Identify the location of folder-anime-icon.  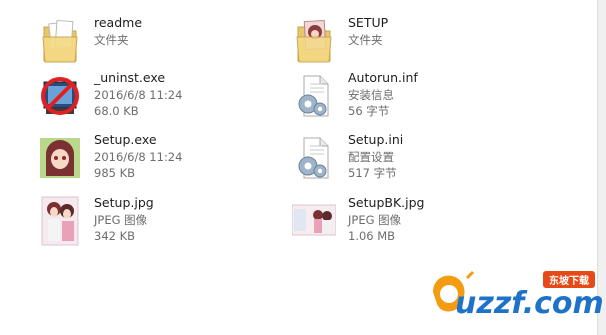
(314, 41).